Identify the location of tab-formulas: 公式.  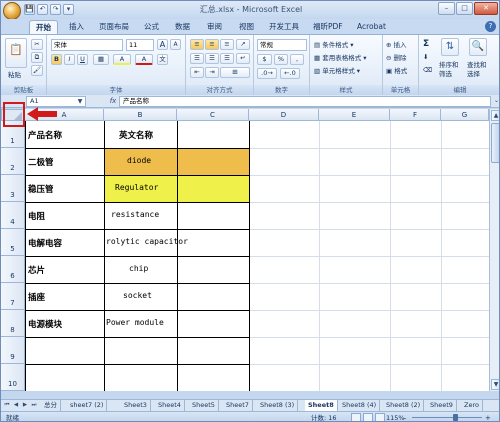
(151, 27).